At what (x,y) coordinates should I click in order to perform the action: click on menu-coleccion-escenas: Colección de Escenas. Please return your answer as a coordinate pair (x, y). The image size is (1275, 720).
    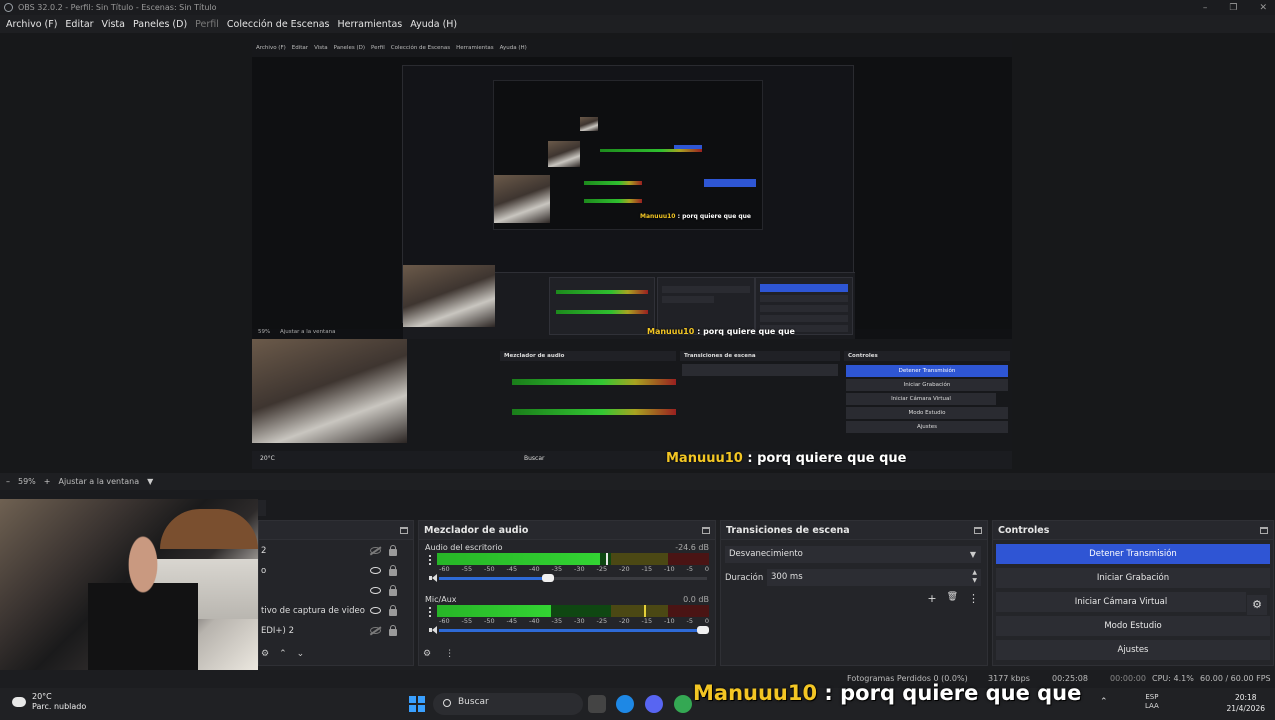
    Looking at the image, I should click on (280, 24).